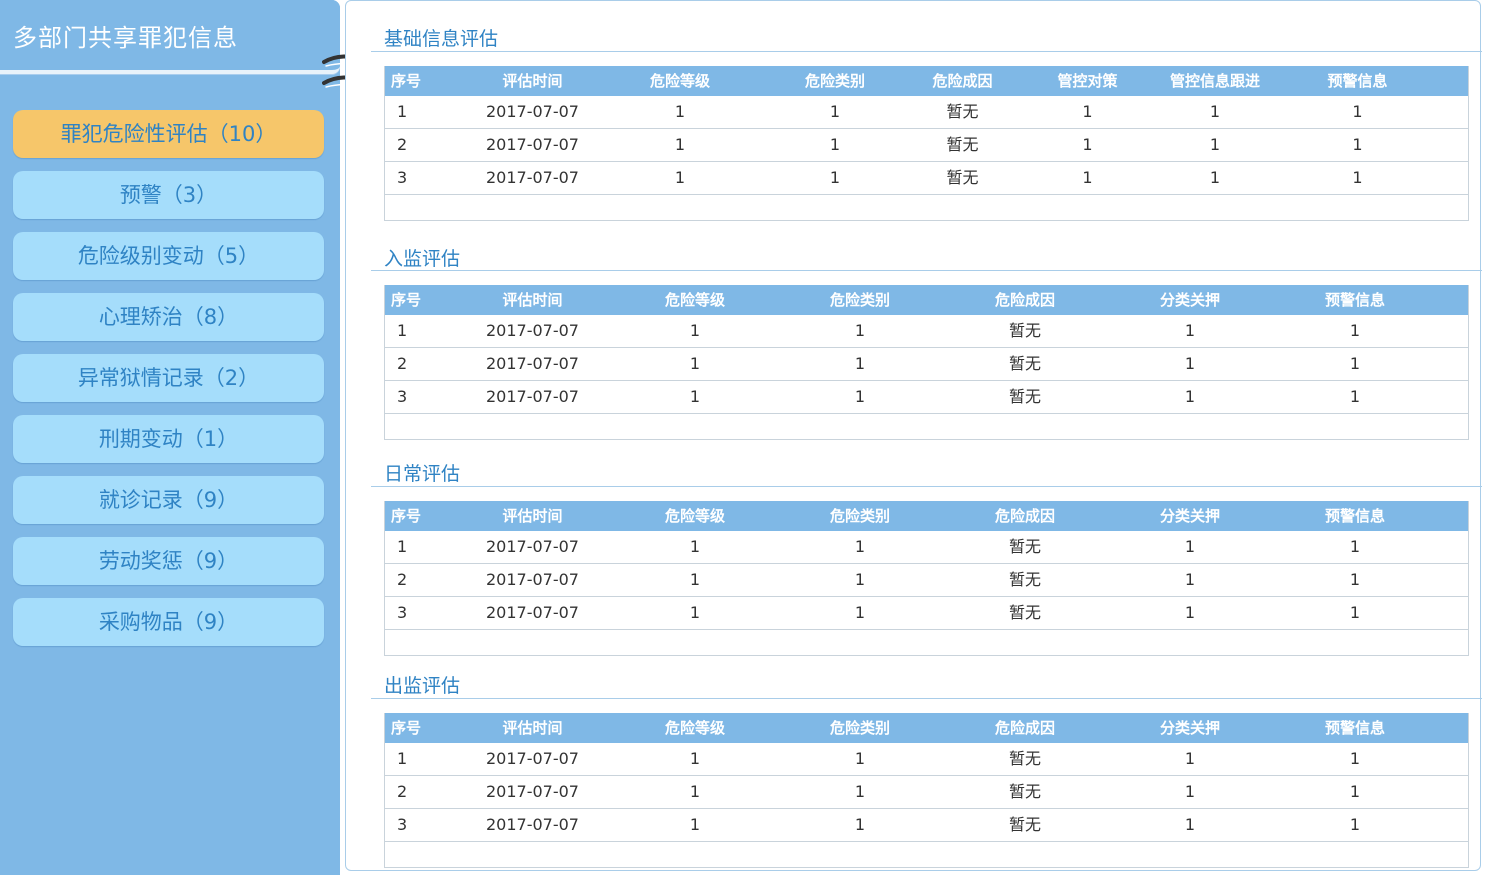  What do you see at coordinates (926, 112) in the screenshot?
I see `table-row: 1 2017-07-07 1 1 暂无 1 1 1` at bounding box center [926, 112].